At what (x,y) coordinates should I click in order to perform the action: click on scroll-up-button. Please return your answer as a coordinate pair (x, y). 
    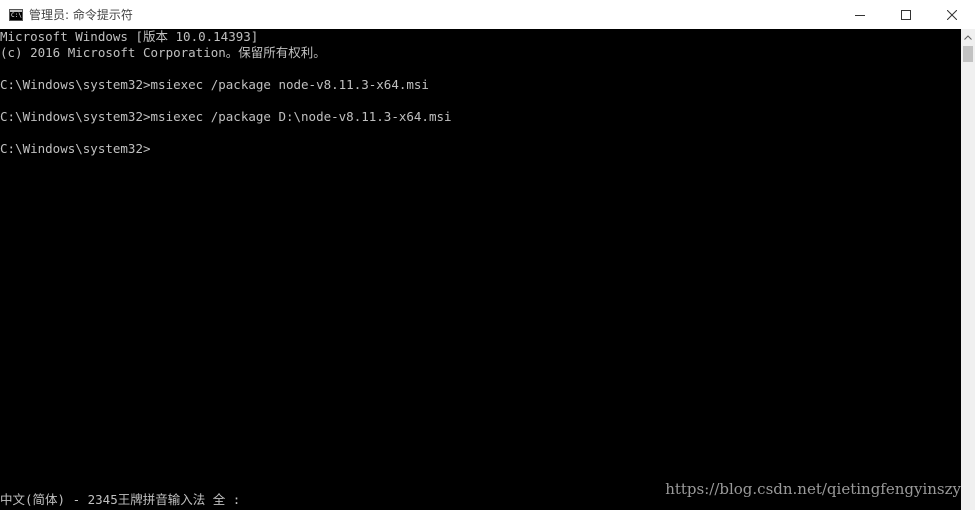
    Looking at the image, I should click on (968, 37).